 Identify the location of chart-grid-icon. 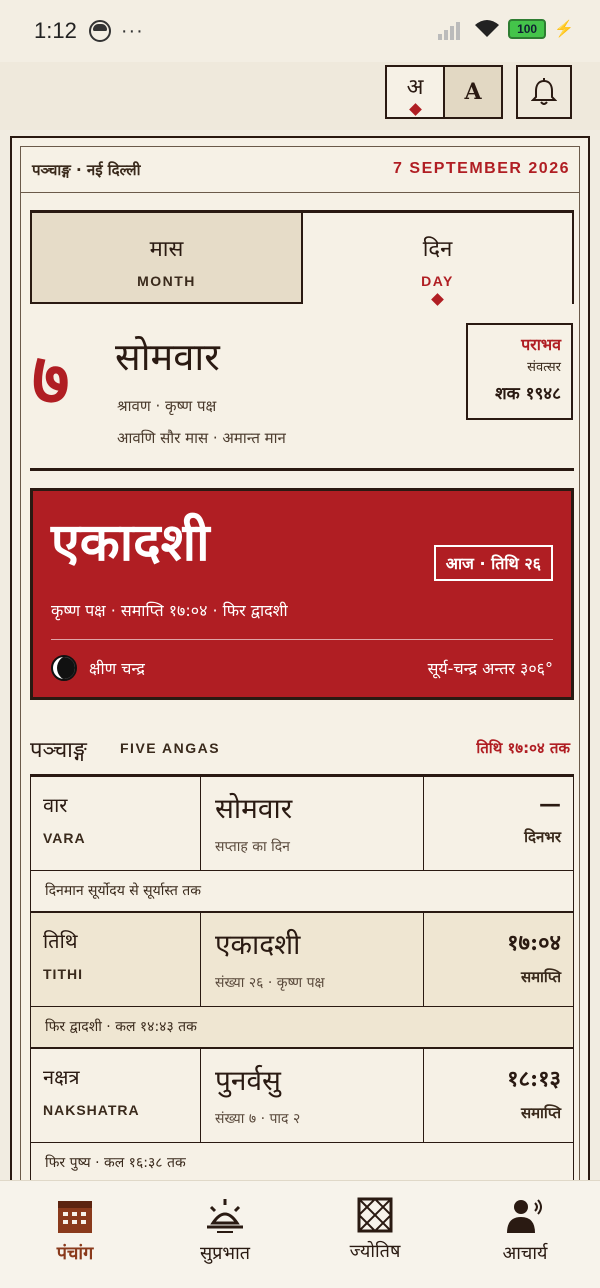
(375, 1215).